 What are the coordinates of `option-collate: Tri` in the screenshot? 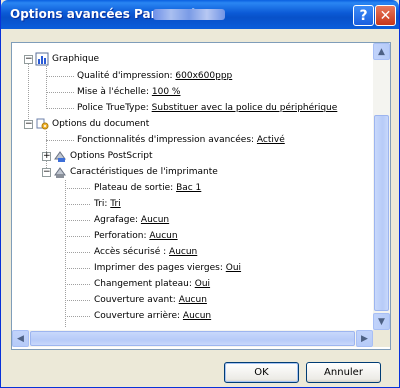 It's located at (107, 204).